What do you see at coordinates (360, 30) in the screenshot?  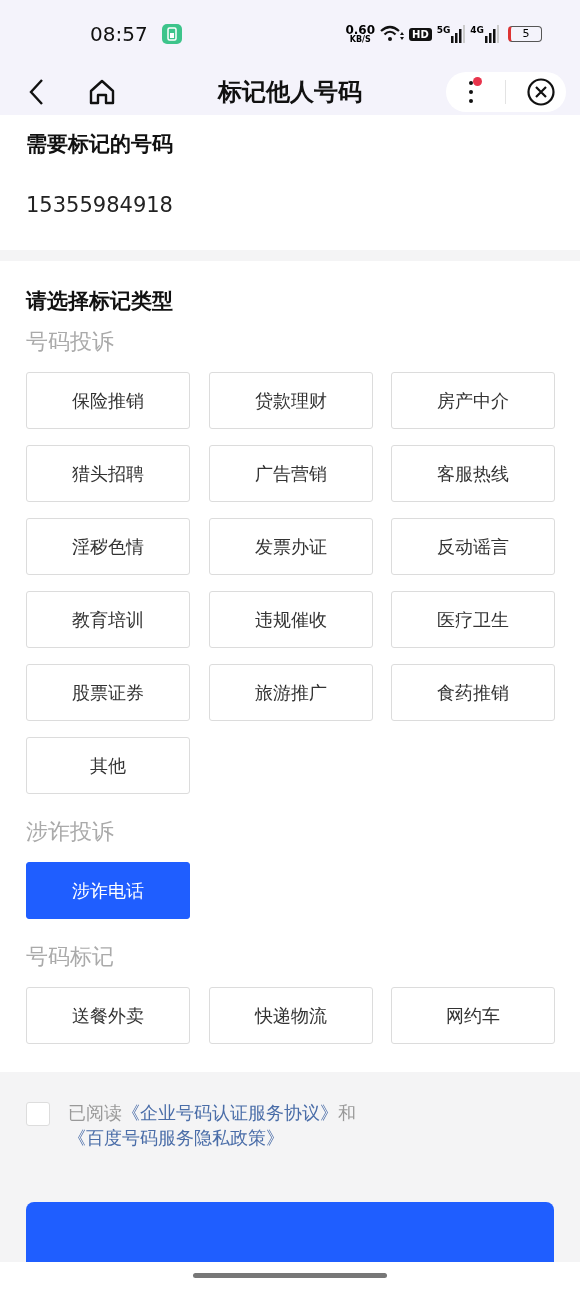 I see `network-speed: 0.60` at bounding box center [360, 30].